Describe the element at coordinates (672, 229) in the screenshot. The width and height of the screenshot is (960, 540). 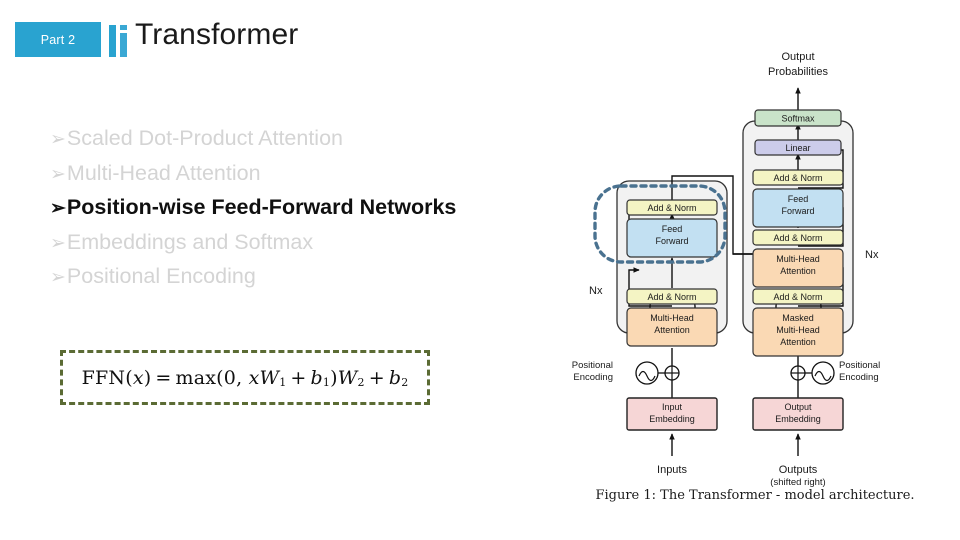
I see `encoder-feed-forward-label-1: Feed` at that location.